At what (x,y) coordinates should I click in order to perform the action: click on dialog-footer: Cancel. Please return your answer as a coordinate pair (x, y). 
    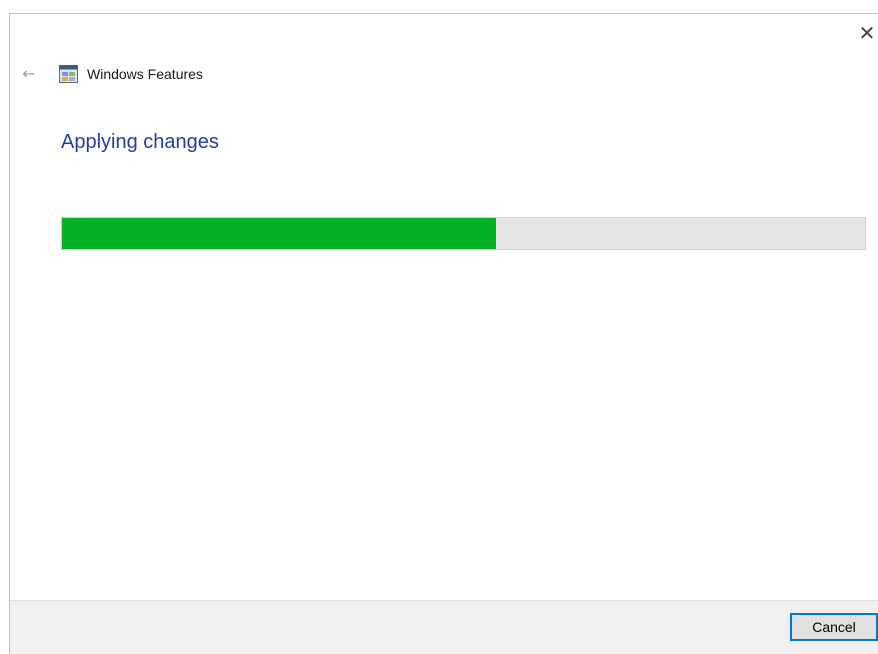
    Looking at the image, I should click on (444, 627).